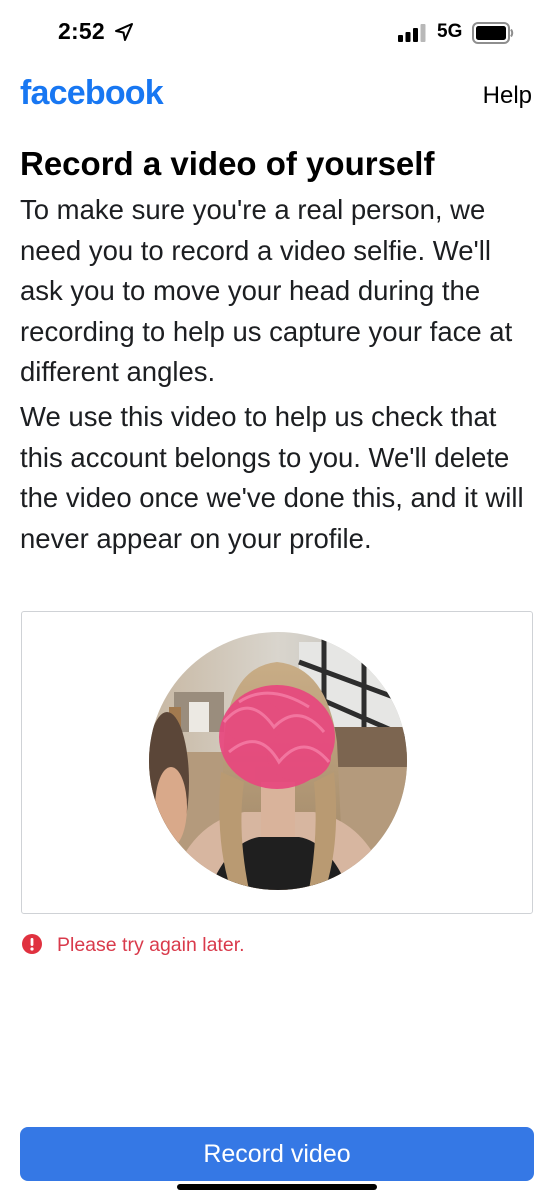 This screenshot has width=554, height=1200. Describe the element at coordinates (32, 944) in the screenshot. I see `error-exclamation-icon` at that location.